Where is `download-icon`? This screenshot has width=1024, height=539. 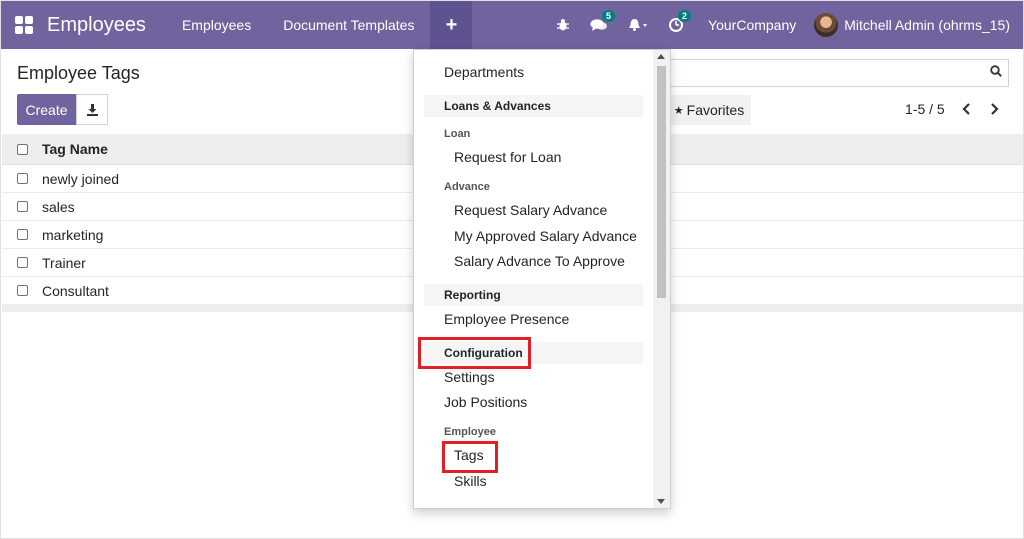
download-icon is located at coordinates (92, 110).